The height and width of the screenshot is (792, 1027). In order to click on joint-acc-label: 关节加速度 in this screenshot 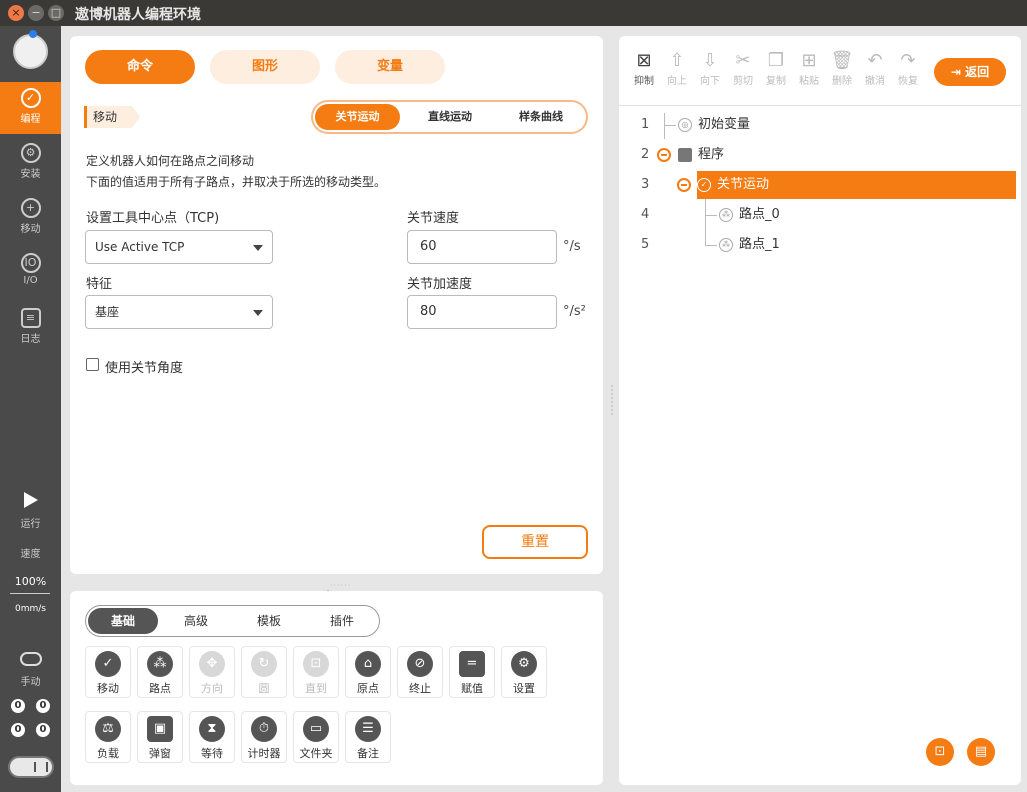, I will do `click(440, 284)`.